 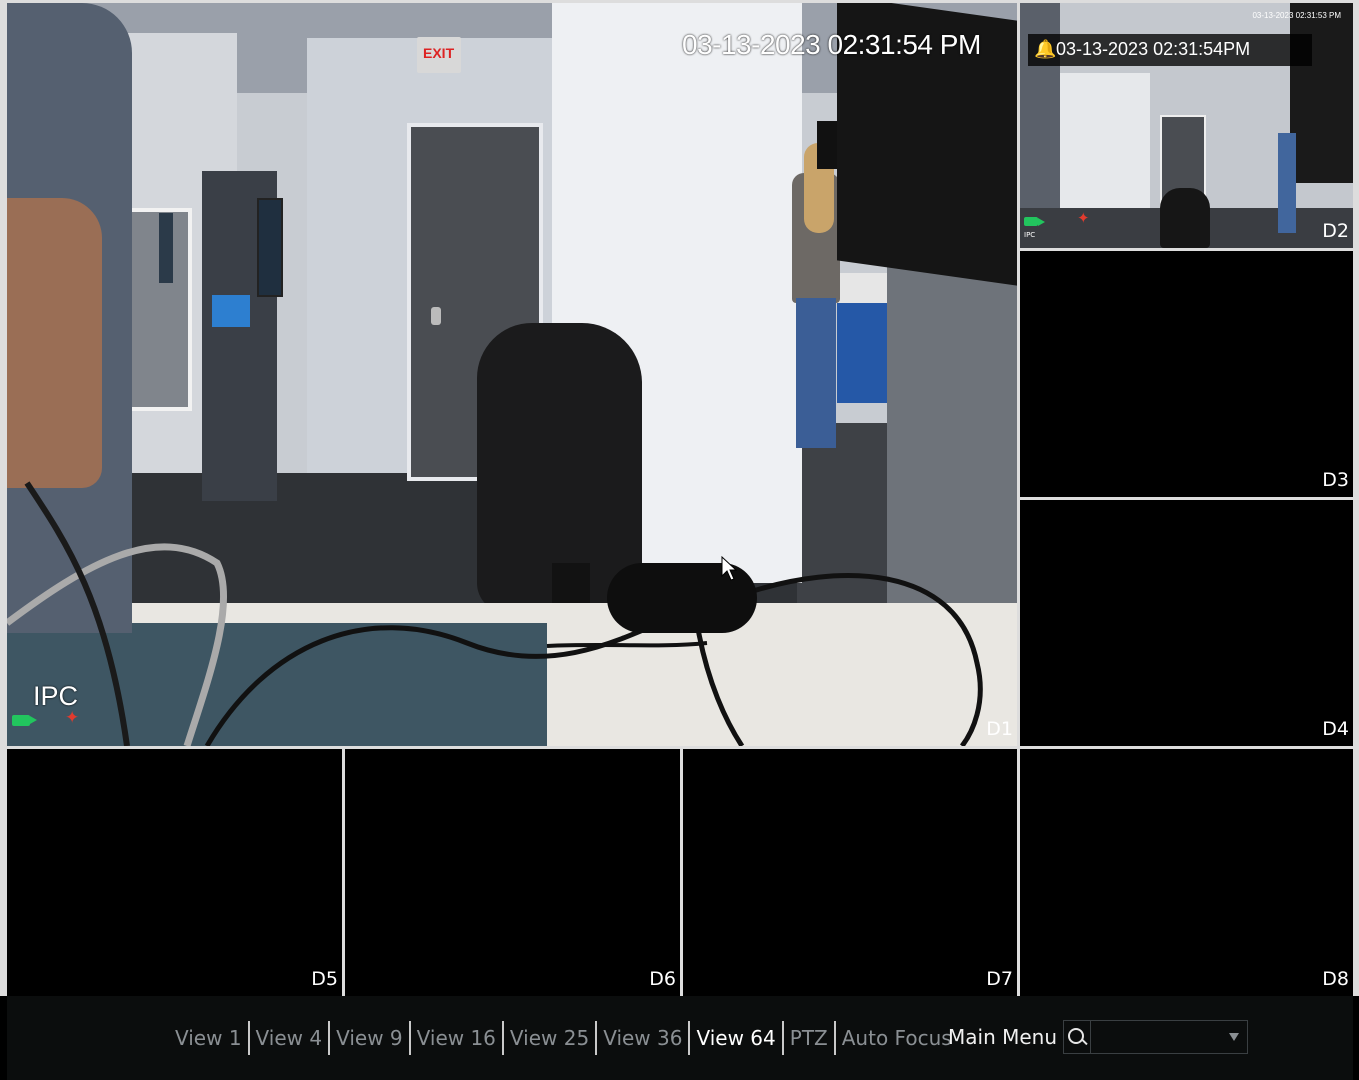 I want to click on d2-alarm-timestamp: 03-13-2023 02:31:54PM, so click(x=1153, y=49).